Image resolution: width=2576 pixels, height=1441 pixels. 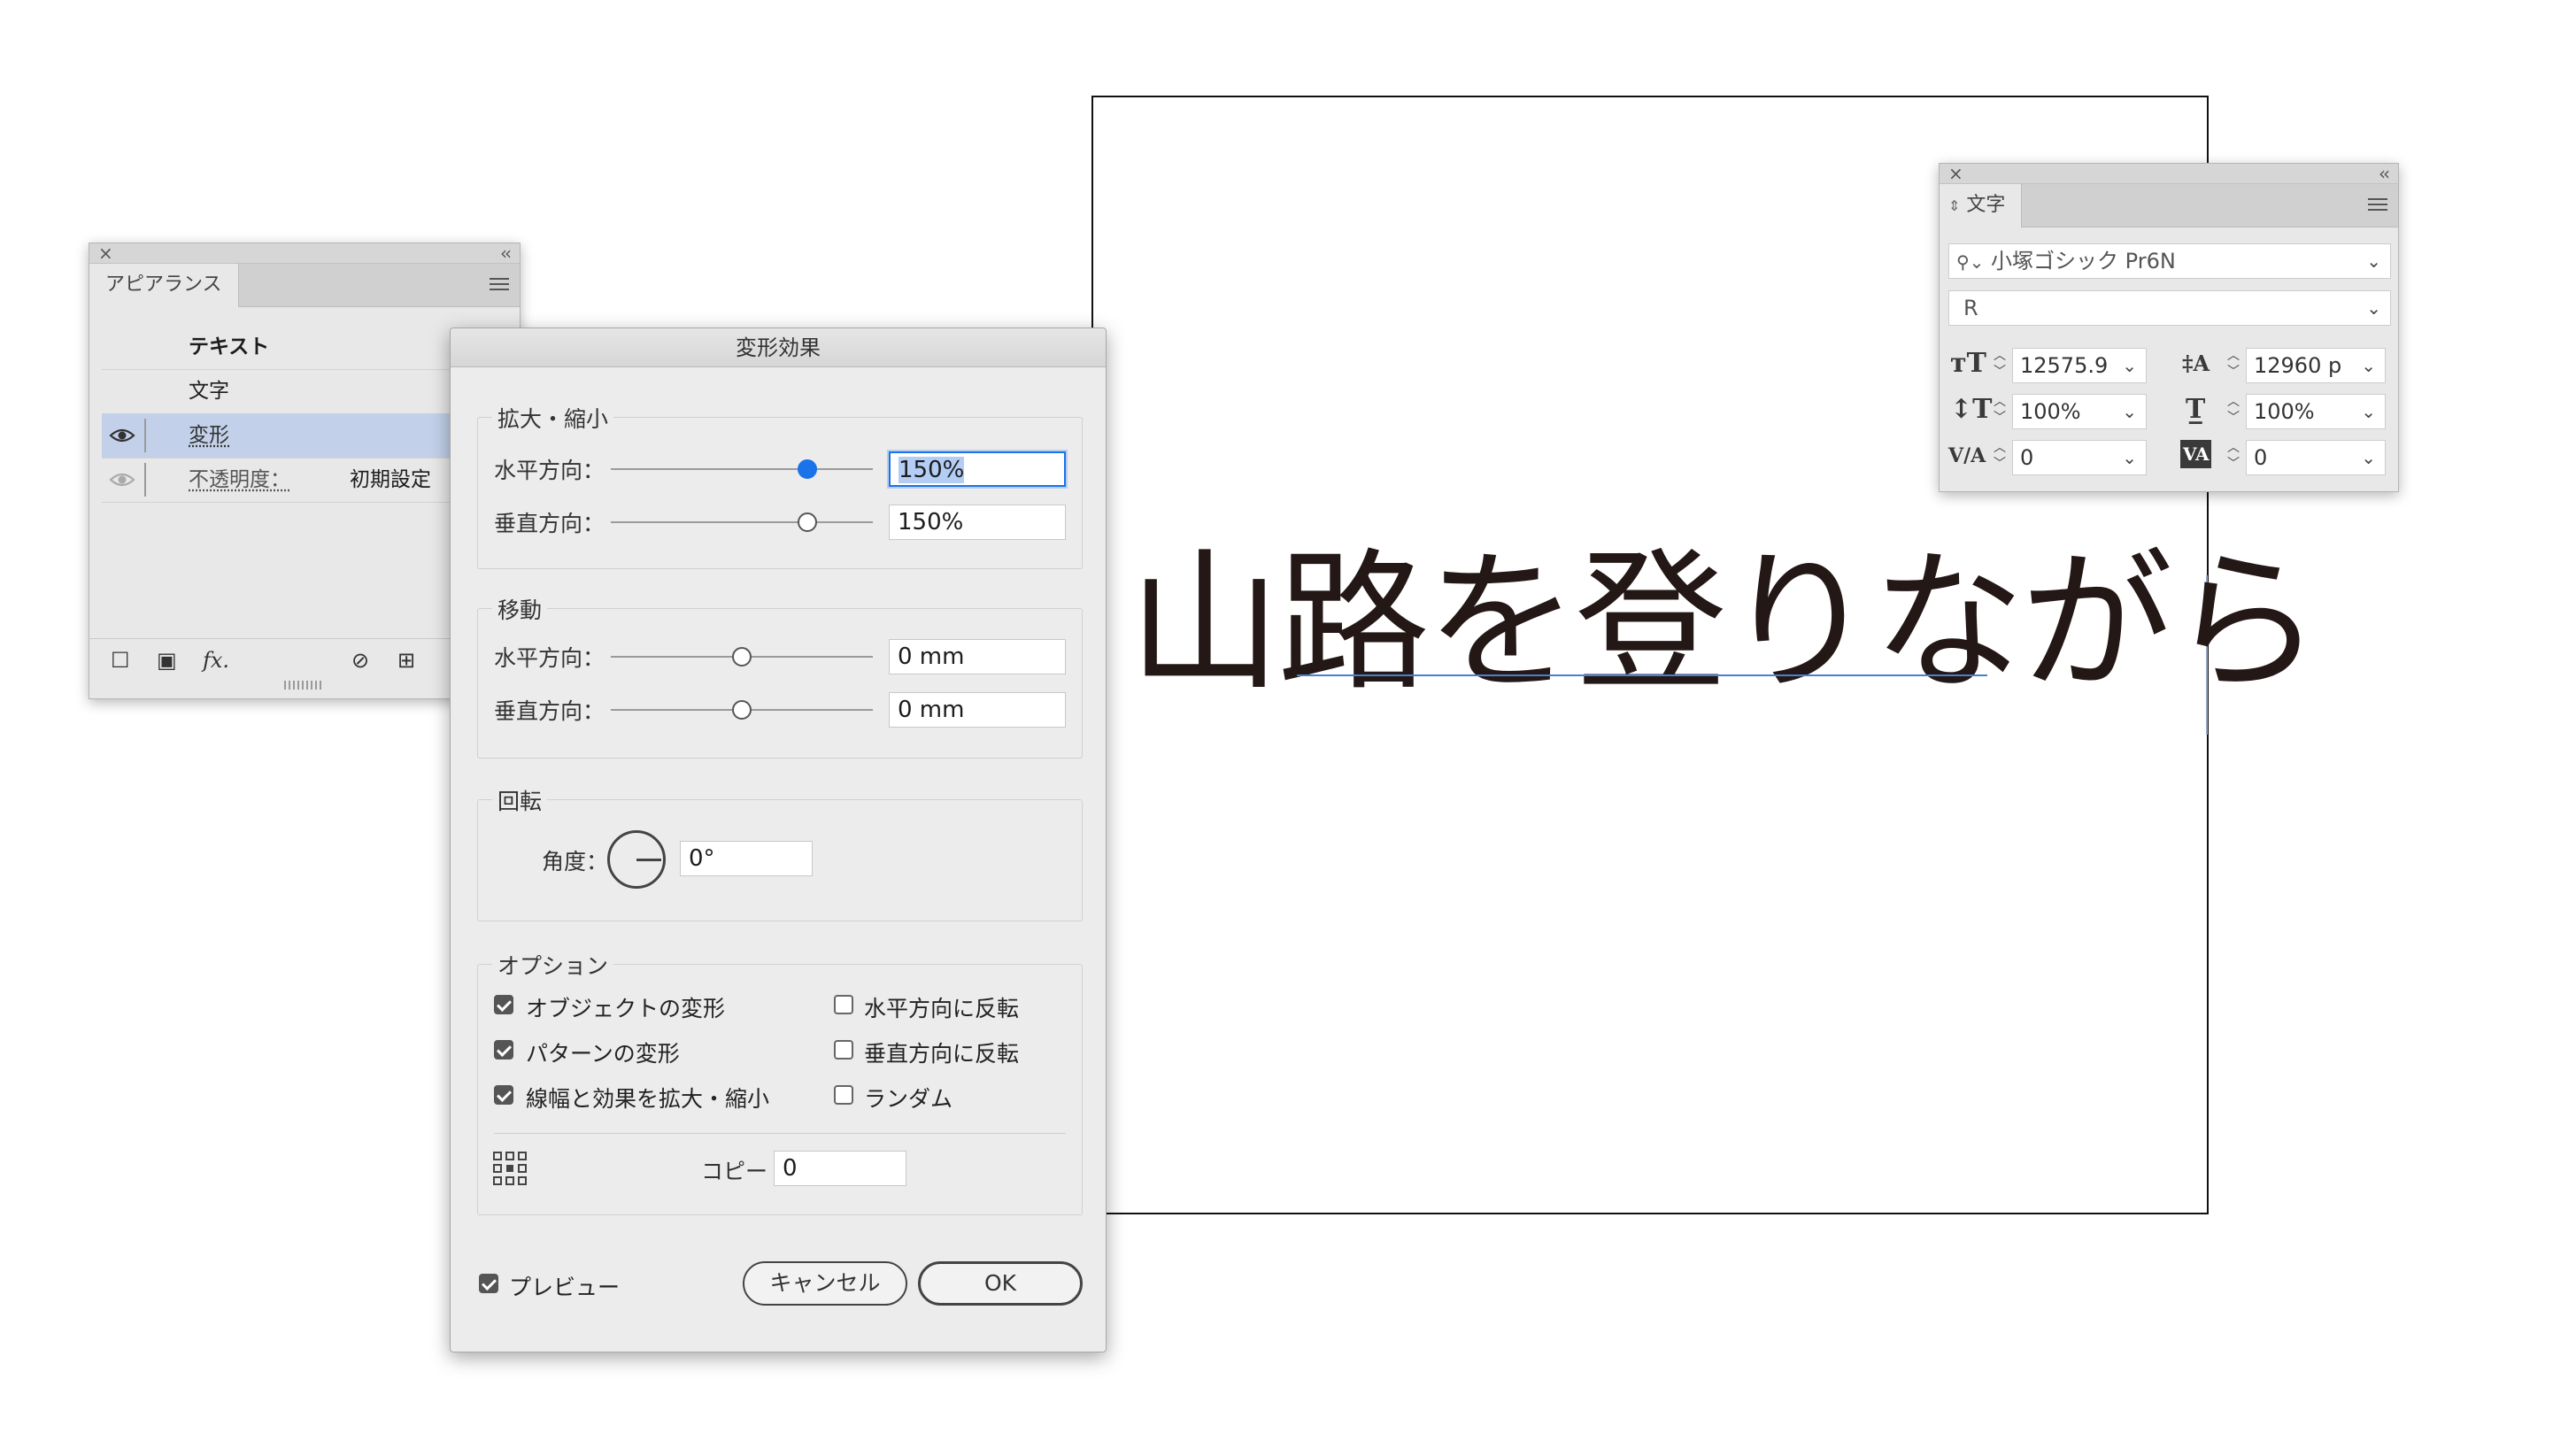 What do you see at coordinates (520, 609) in the screenshot?
I see `group-title: 移動` at bounding box center [520, 609].